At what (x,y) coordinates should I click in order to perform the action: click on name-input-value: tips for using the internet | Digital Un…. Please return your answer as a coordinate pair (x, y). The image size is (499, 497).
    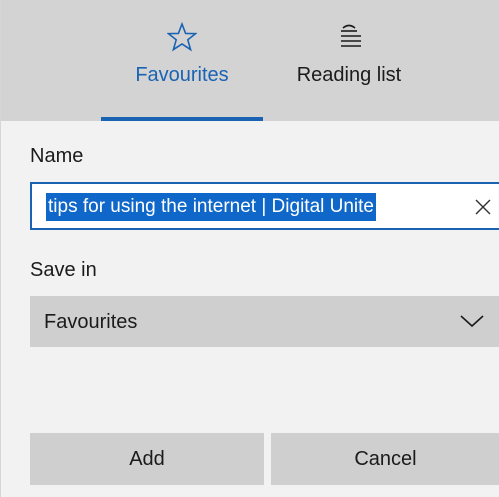
    Looking at the image, I should click on (211, 207).